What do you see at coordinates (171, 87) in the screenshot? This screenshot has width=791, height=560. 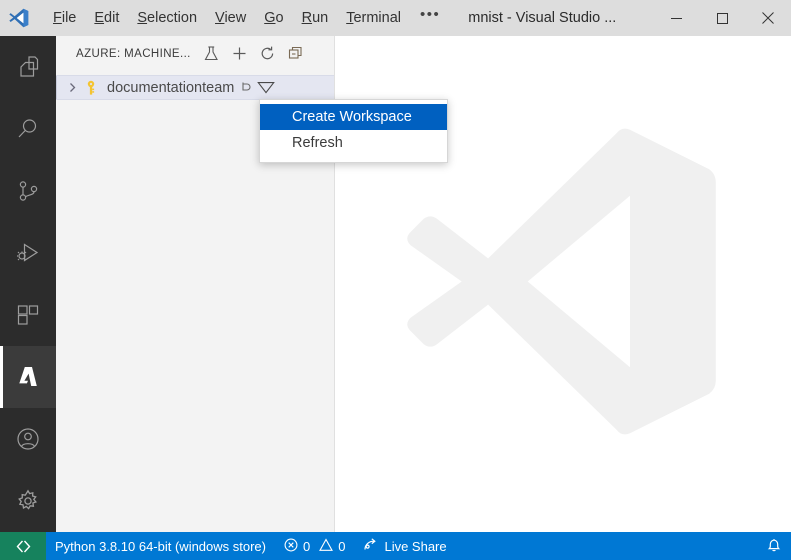 I see `tree-row-label: documentationteam` at bounding box center [171, 87].